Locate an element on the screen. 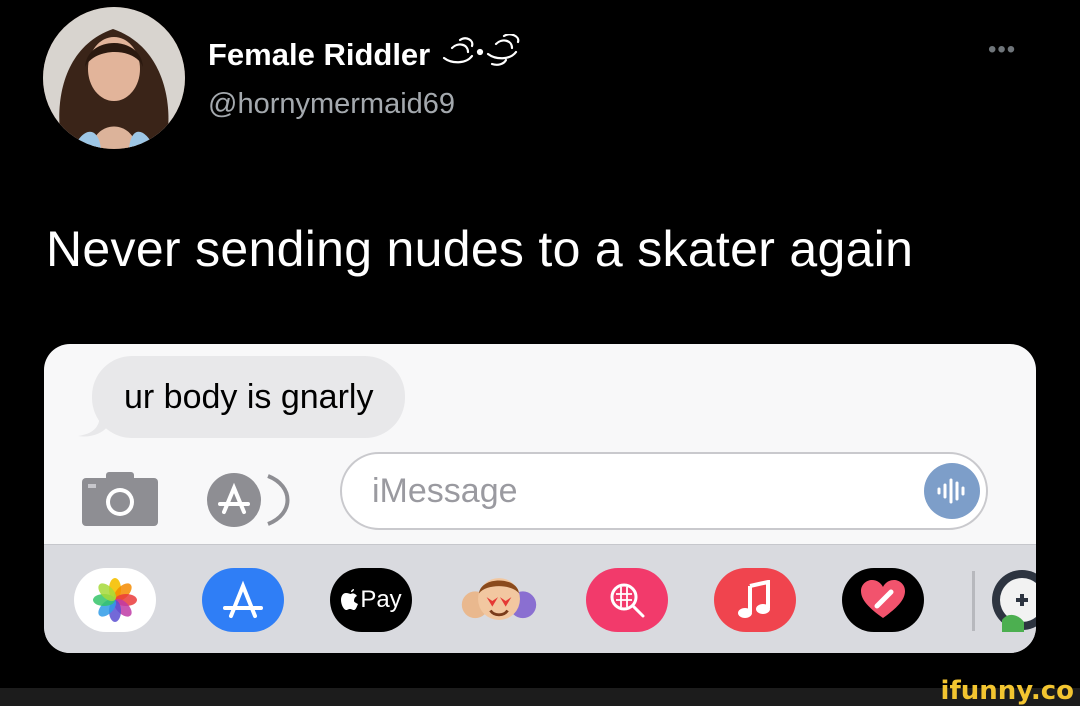 The image size is (1080, 706). audio-waveform-icon is located at coordinates (951, 491).